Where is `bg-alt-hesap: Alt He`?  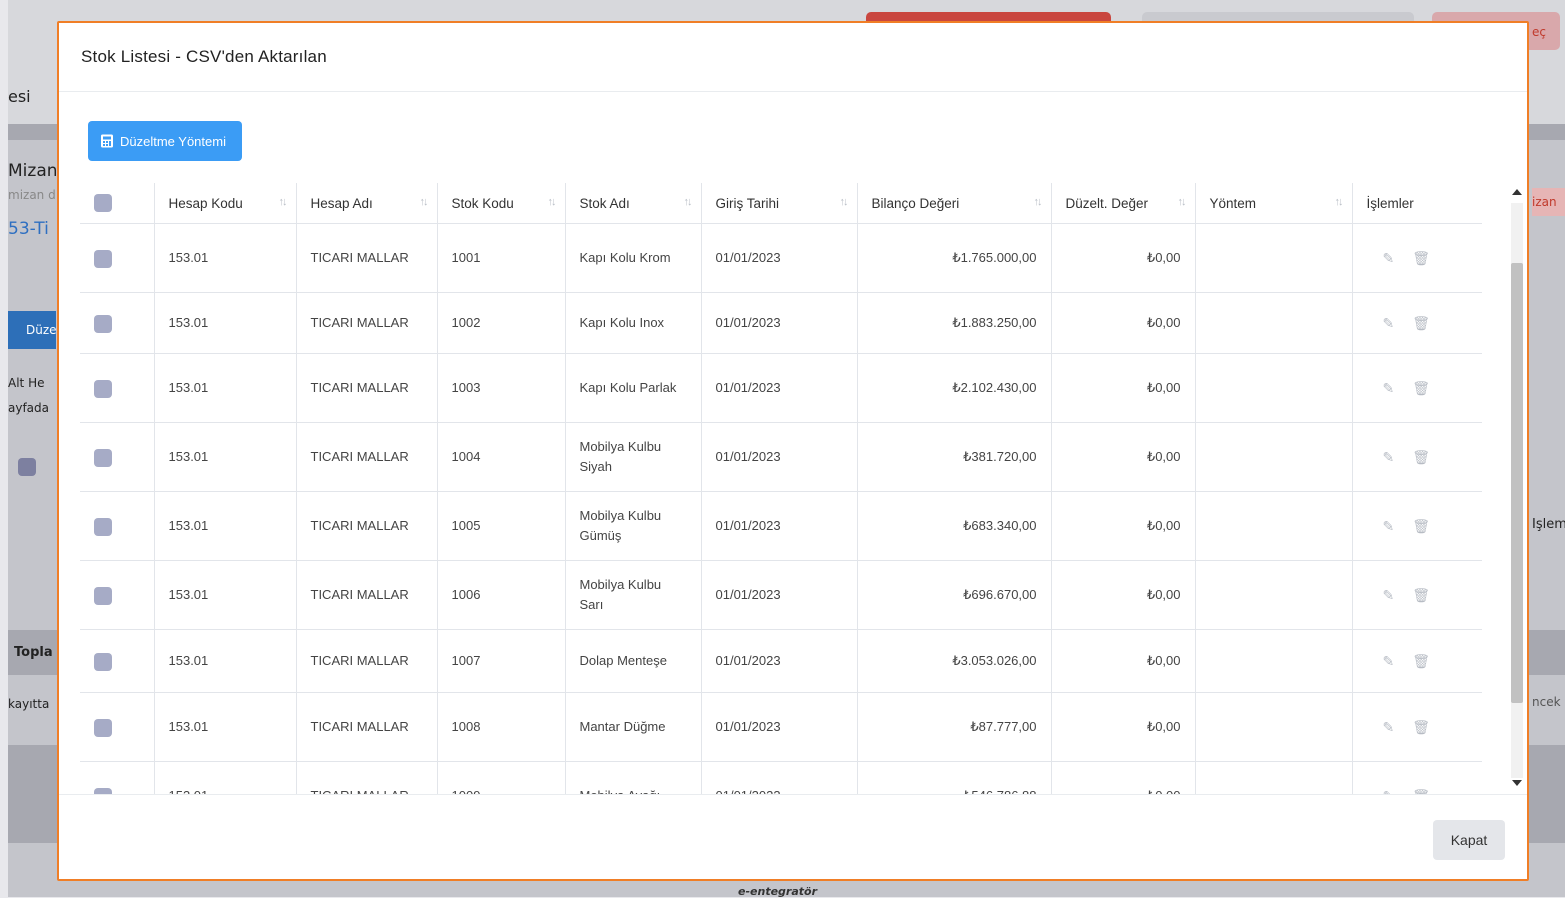 bg-alt-hesap: Alt He is located at coordinates (26, 383).